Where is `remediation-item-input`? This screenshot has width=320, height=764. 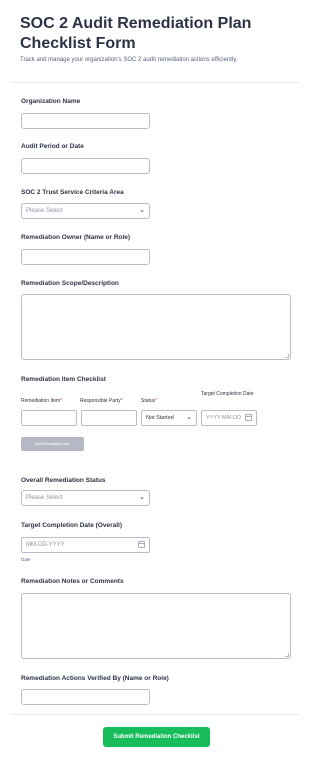
remediation-item-input is located at coordinates (49, 418).